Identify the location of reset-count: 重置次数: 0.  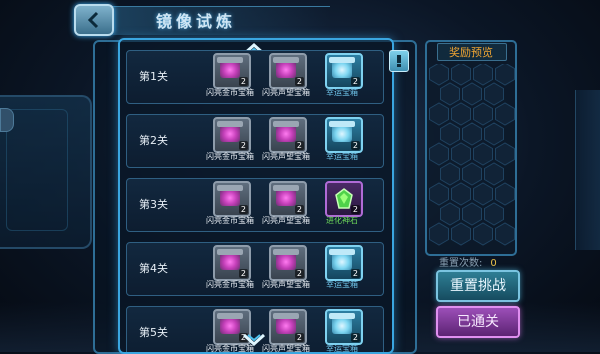
(468, 261).